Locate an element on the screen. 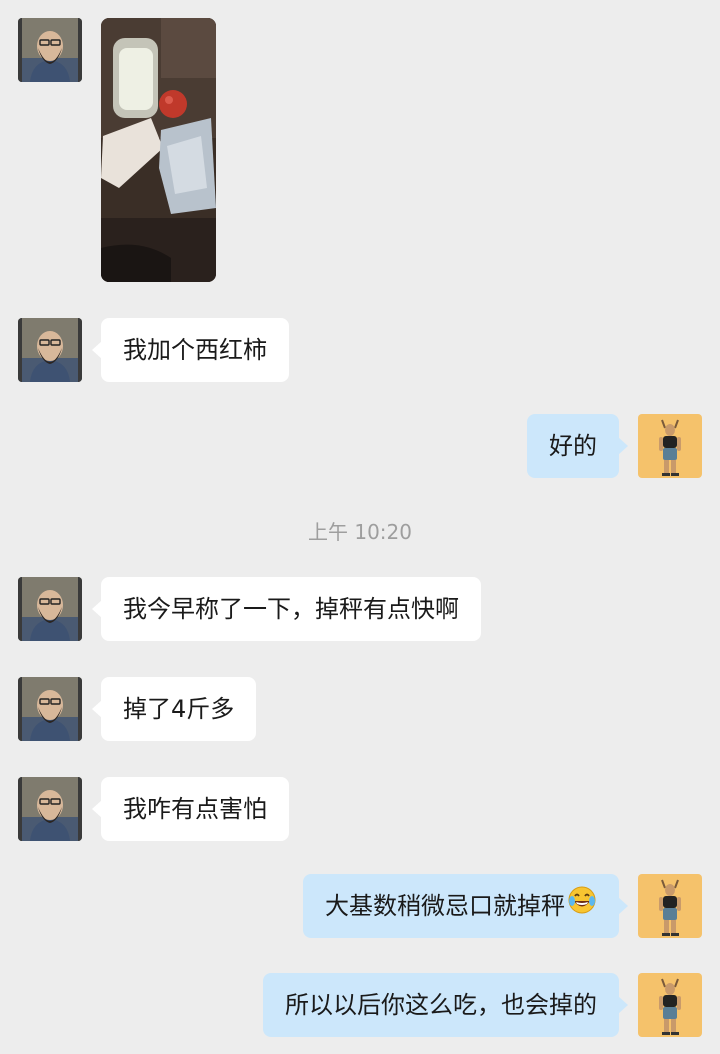 The image size is (720, 1054). message-bubble-incoming: 掉了4斤多 is located at coordinates (174, 709).